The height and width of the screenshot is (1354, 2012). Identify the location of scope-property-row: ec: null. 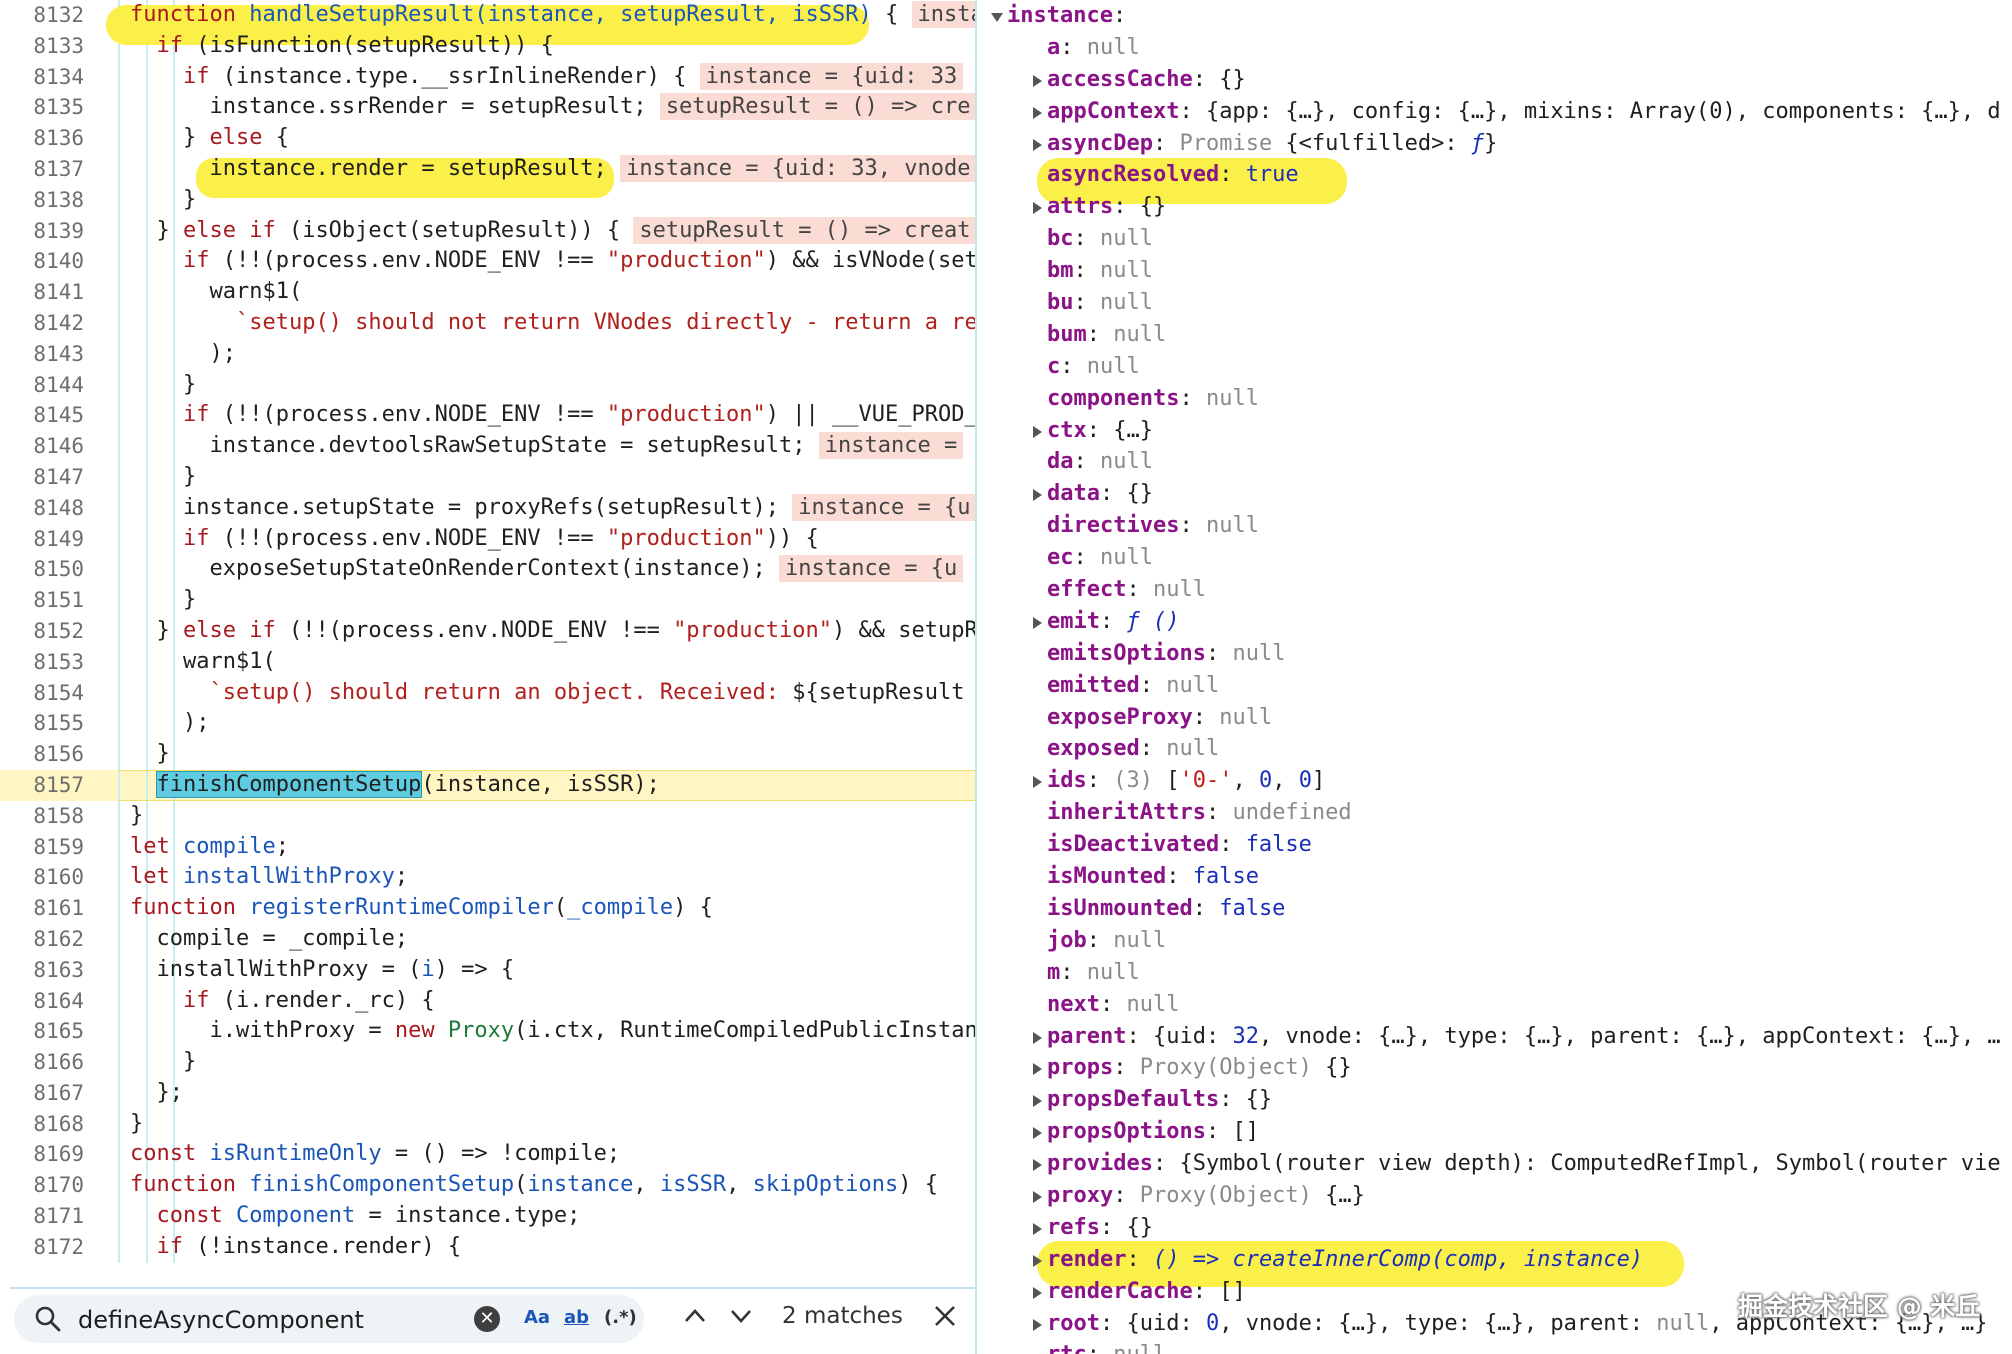
(1494, 558).